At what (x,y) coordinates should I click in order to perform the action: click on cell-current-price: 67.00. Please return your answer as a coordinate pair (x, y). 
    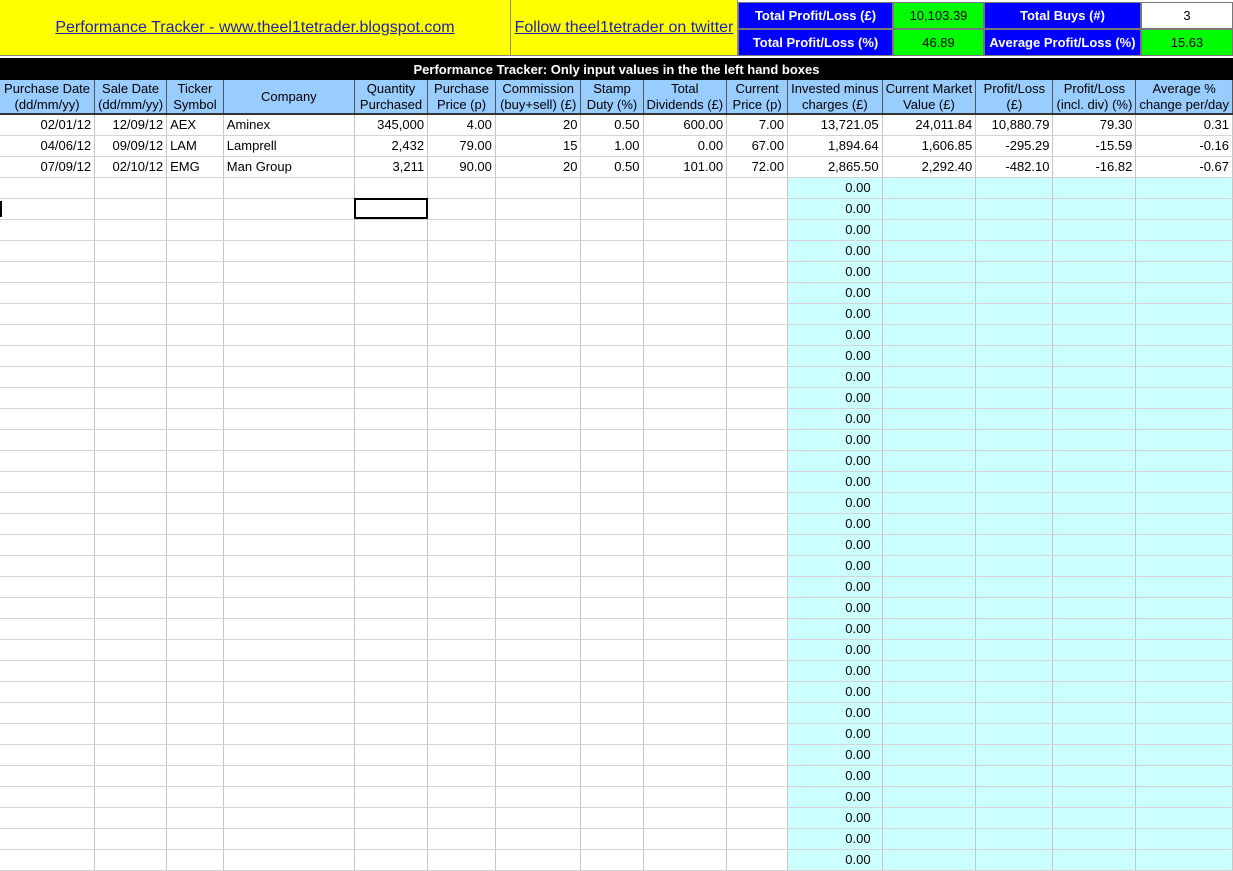
    Looking at the image, I should click on (757, 146).